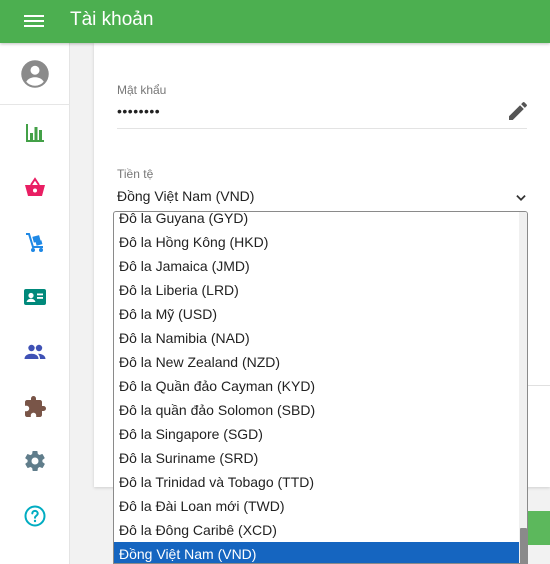 The width and height of the screenshot is (550, 564). What do you see at coordinates (317, 506) in the screenshot?
I see `currency-option: Đô la Đài Loan mới (TWD)` at bounding box center [317, 506].